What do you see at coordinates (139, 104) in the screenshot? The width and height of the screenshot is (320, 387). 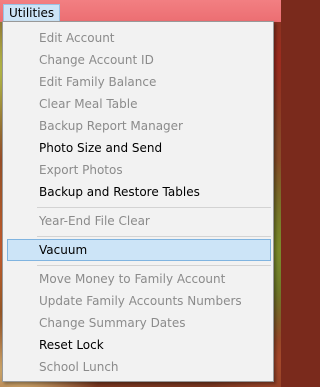 I see `menu-item-clear-meal-table: Clear Meal Table` at bounding box center [139, 104].